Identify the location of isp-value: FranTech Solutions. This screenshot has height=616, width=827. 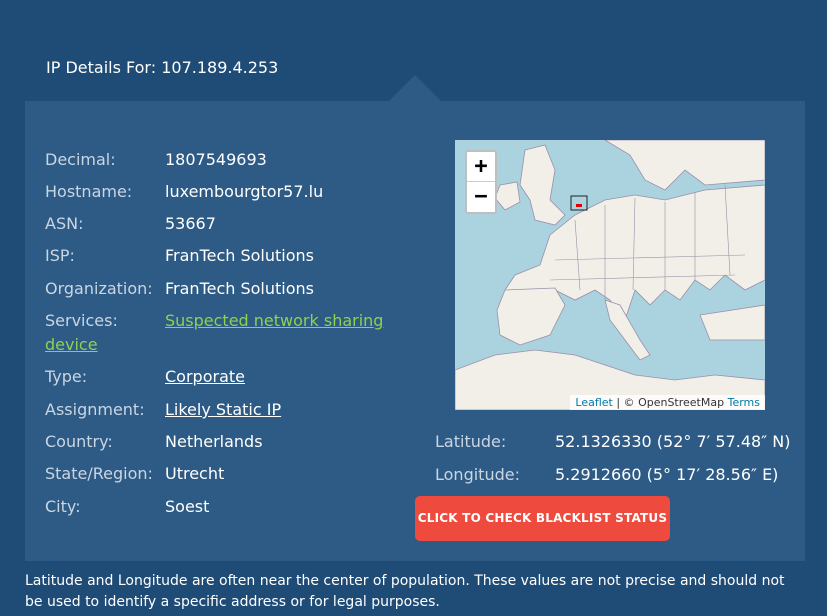
(239, 255).